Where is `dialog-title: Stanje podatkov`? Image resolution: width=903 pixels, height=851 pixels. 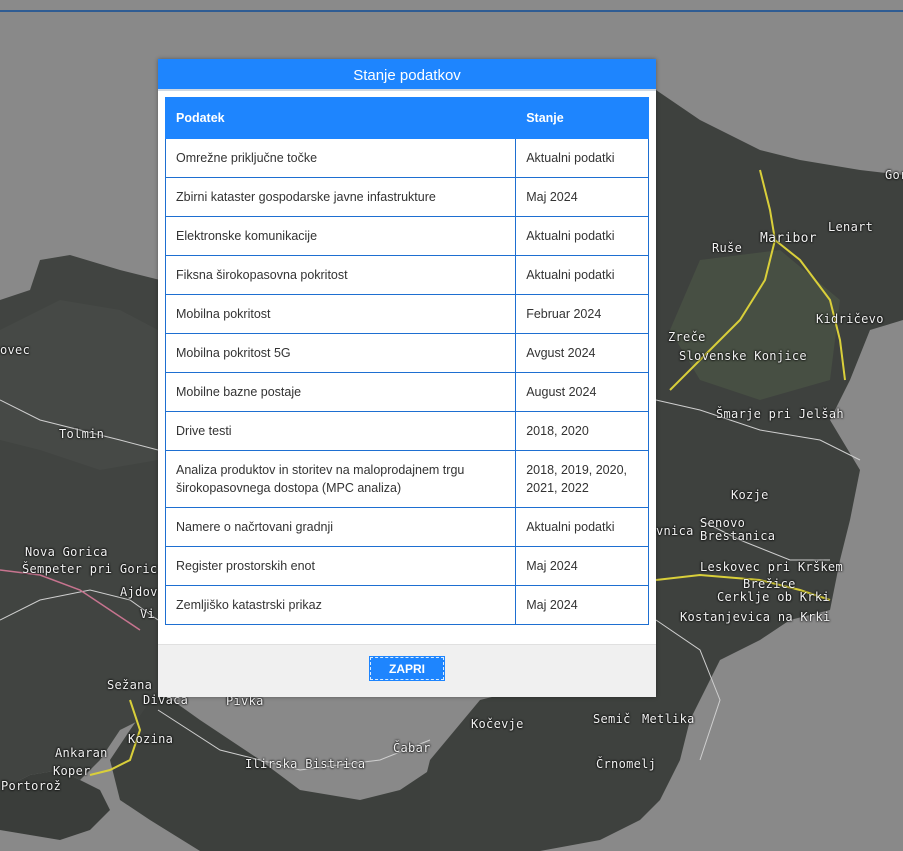
dialog-title: Stanje podatkov is located at coordinates (407, 75).